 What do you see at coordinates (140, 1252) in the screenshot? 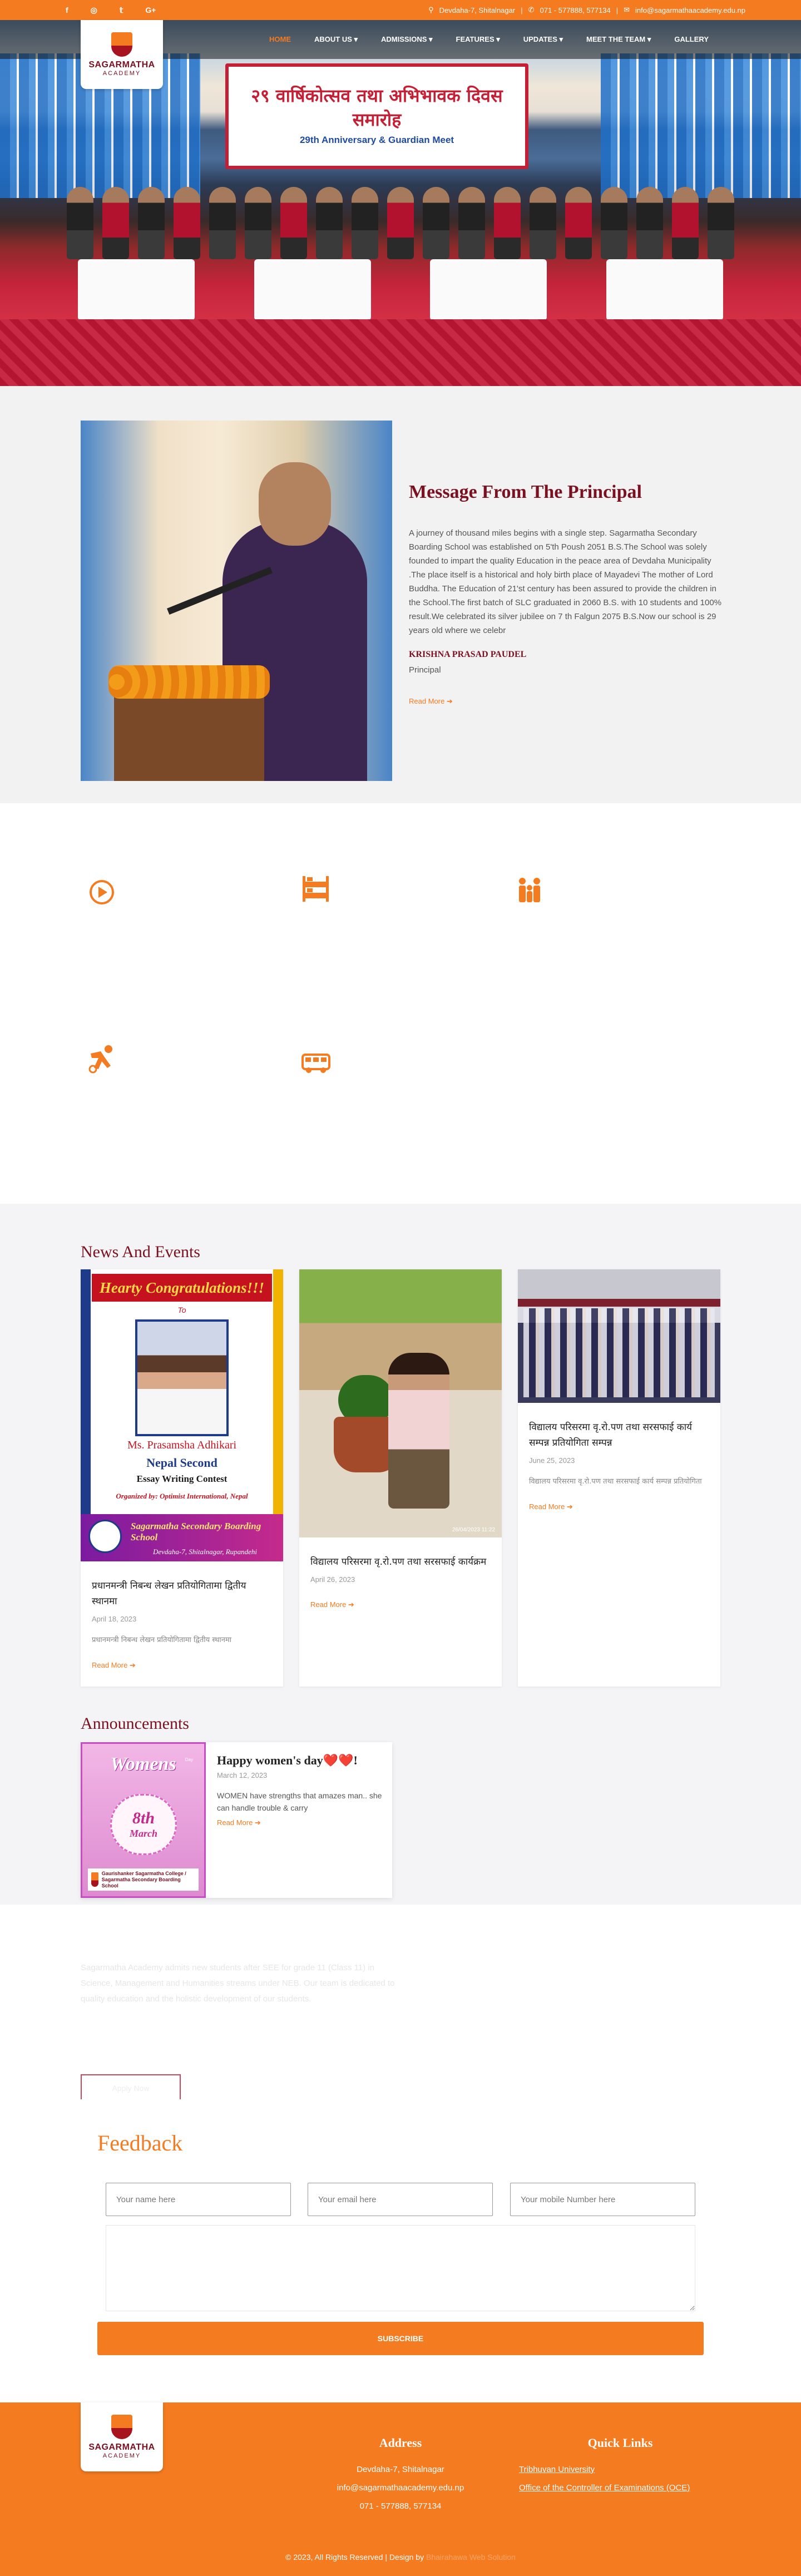
I see `news-heading: News And Events` at bounding box center [140, 1252].